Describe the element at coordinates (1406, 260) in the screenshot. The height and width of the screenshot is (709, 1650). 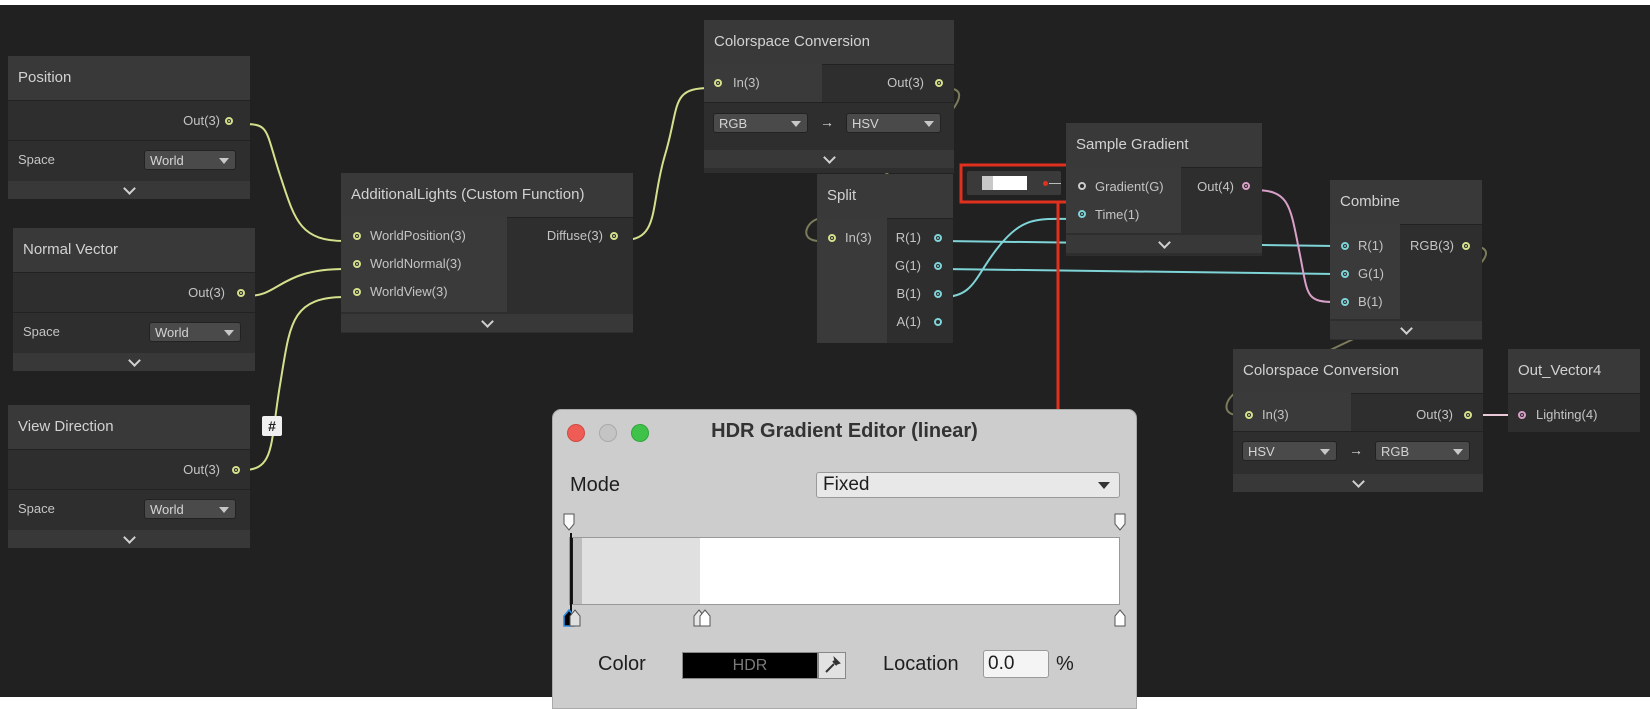
I see `combine-node: Combine R(1) G(1) B(1) RGB(3)` at that location.